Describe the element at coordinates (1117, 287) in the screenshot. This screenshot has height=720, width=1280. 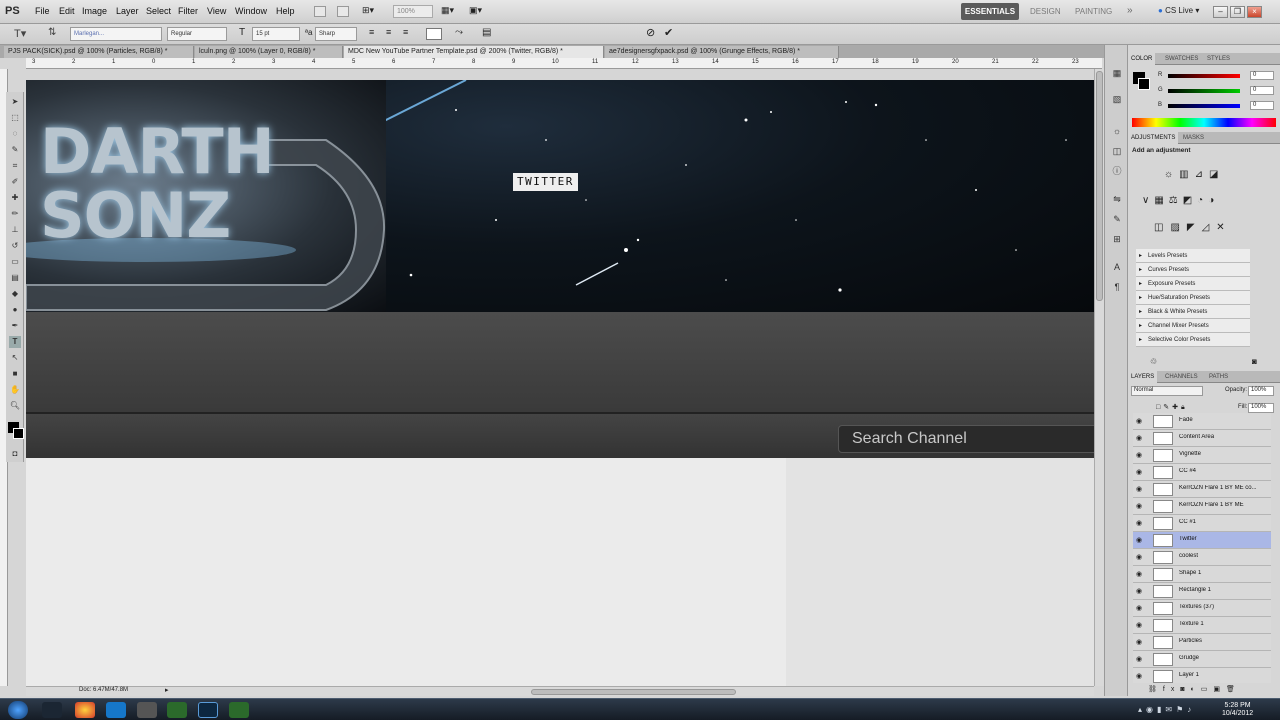
I see `paragraph-panel-icon: ¶` at that location.